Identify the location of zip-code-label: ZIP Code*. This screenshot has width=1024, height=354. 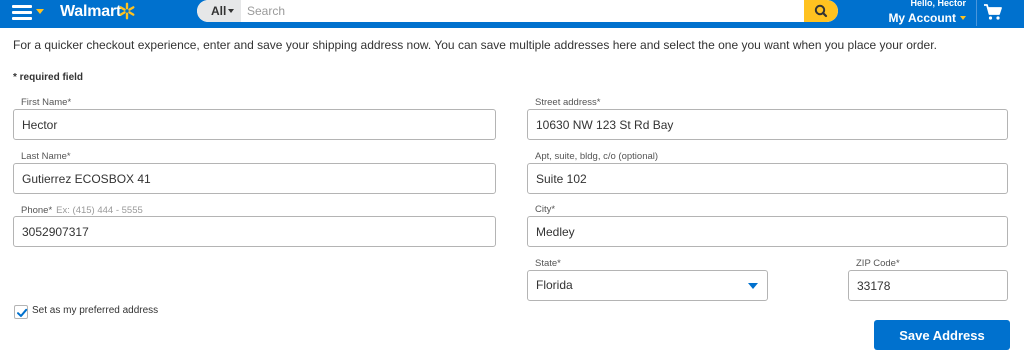
(878, 263).